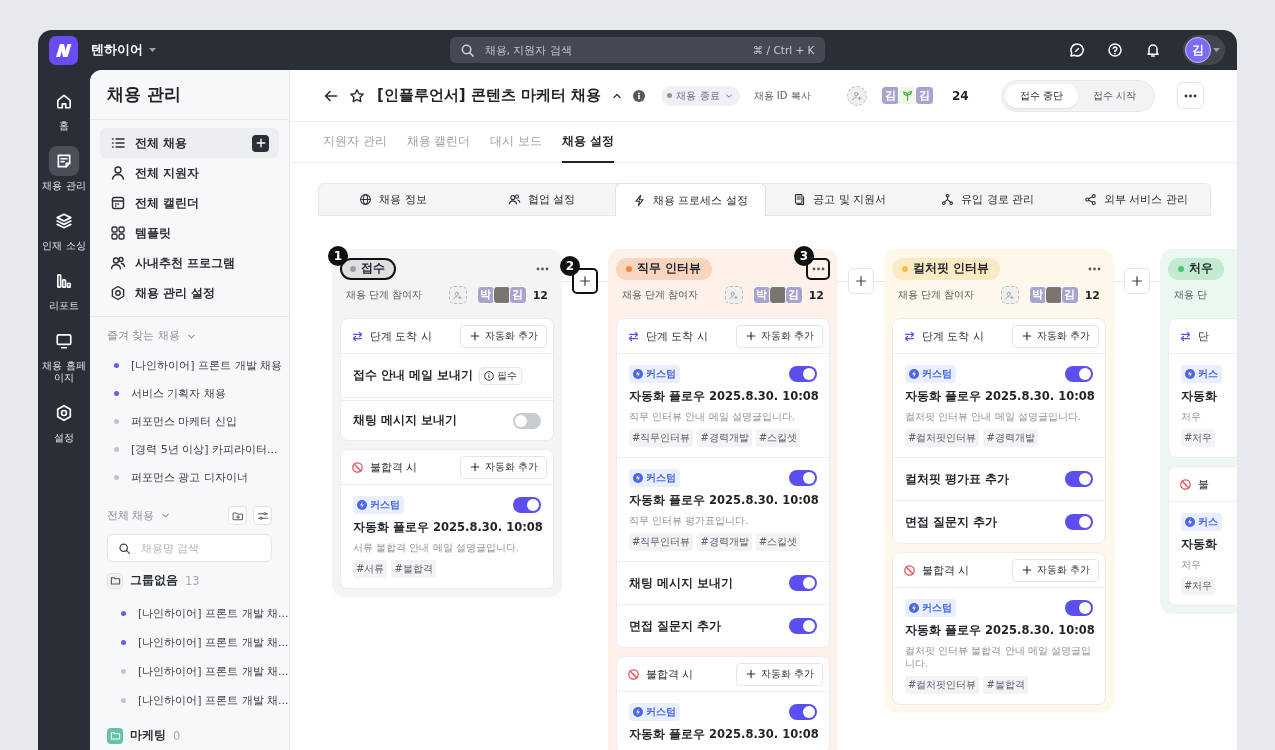  What do you see at coordinates (1115, 50) in the screenshot?
I see `help-button` at bounding box center [1115, 50].